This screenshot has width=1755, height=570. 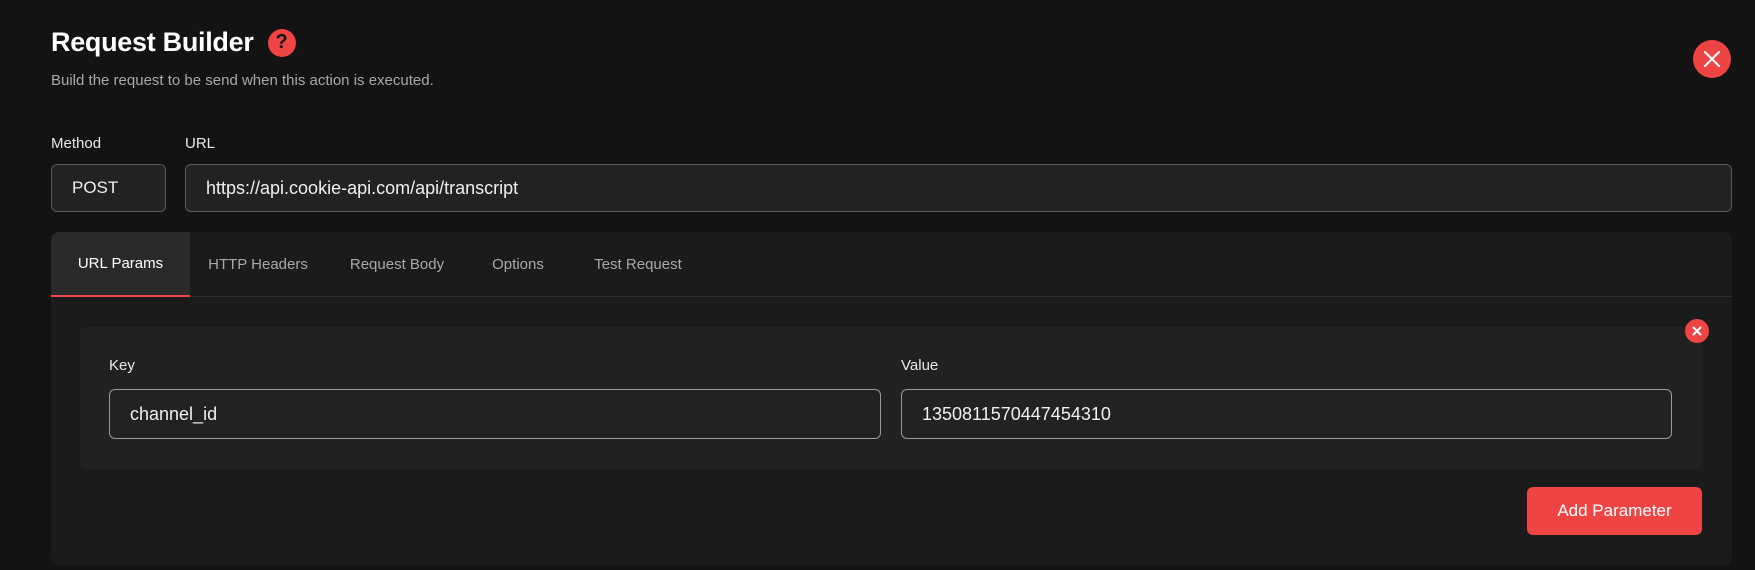 What do you see at coordinates (638, 264) in the screenshot?
I see `tab-test-request: Test Request` at bounding box center [638, 264].